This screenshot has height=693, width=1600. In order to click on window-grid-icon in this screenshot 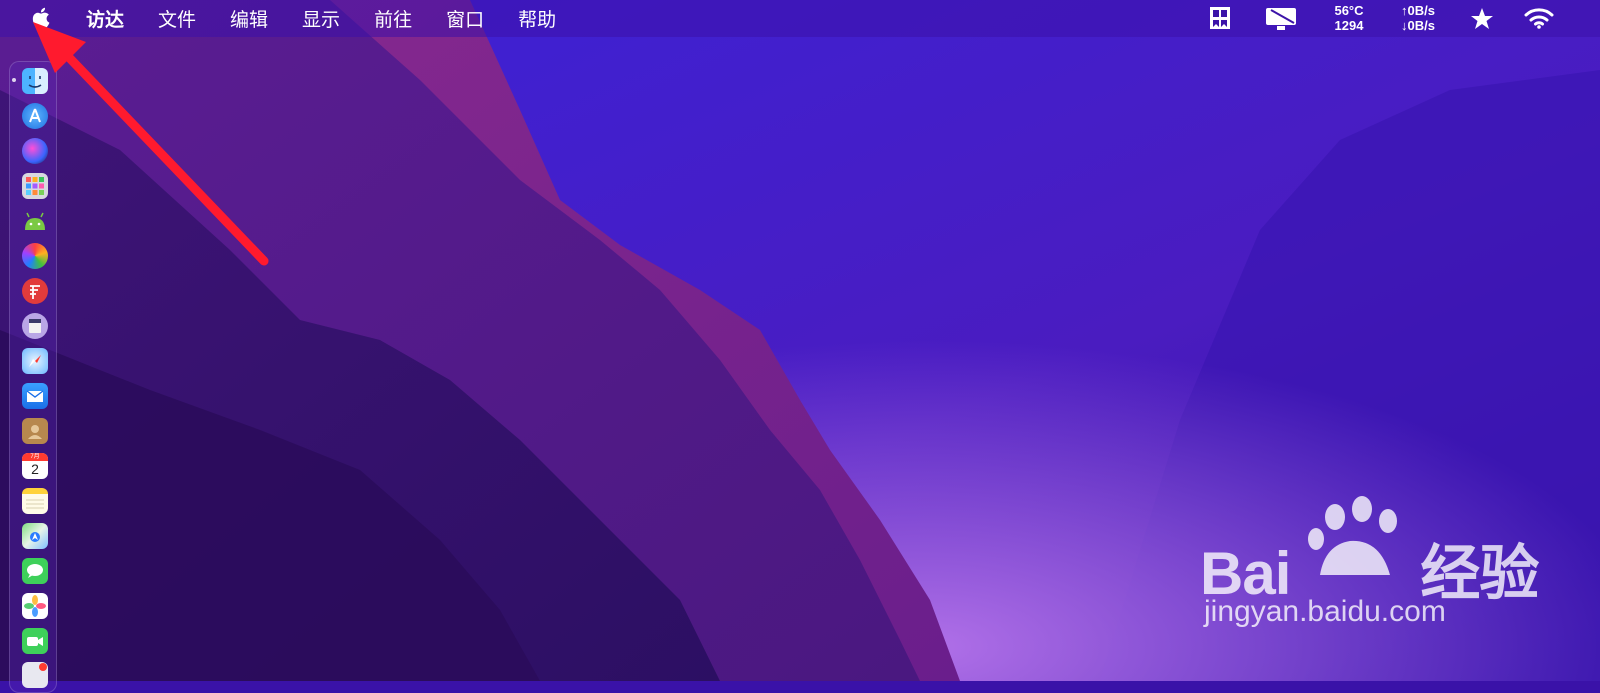, I will do `click(1220, 18)`.